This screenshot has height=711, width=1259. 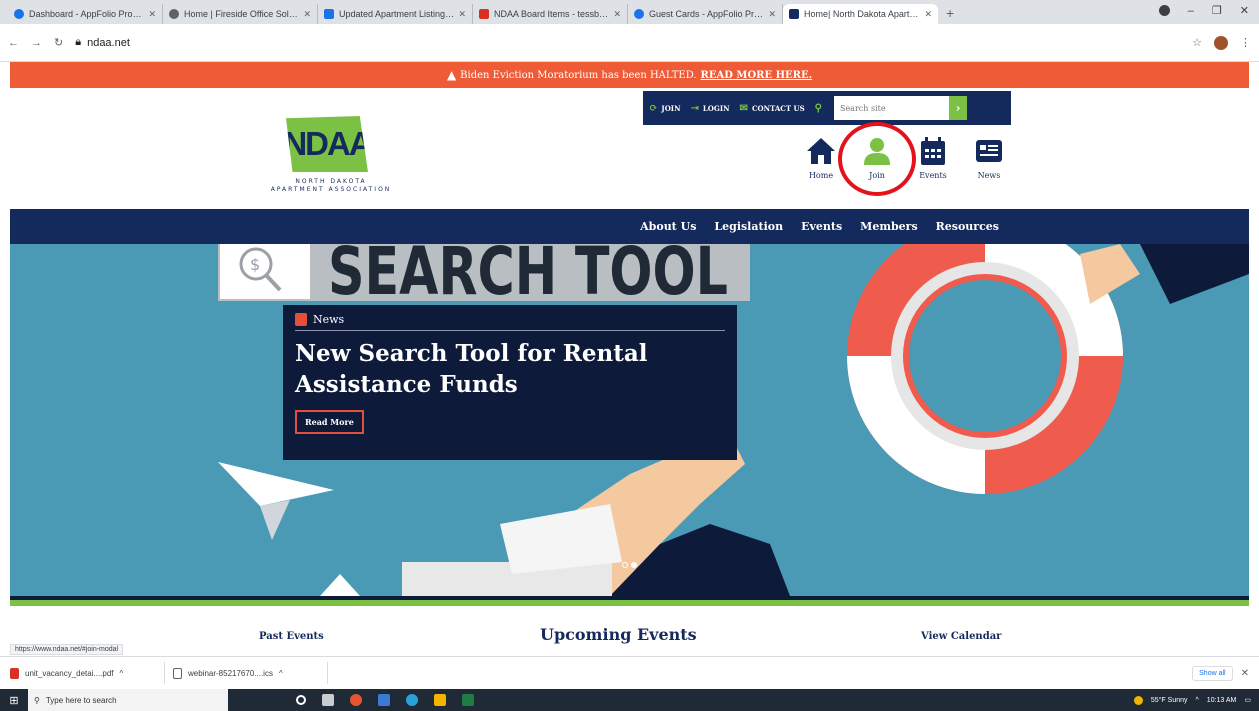 I want to click on show-all-button: Show all, so click(x=1212, y=673).